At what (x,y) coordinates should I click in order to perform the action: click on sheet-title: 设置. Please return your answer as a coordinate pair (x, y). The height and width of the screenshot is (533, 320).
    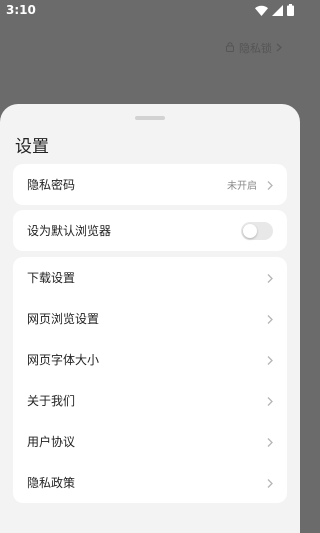
    Looking at the image, I should click on (32, 147).